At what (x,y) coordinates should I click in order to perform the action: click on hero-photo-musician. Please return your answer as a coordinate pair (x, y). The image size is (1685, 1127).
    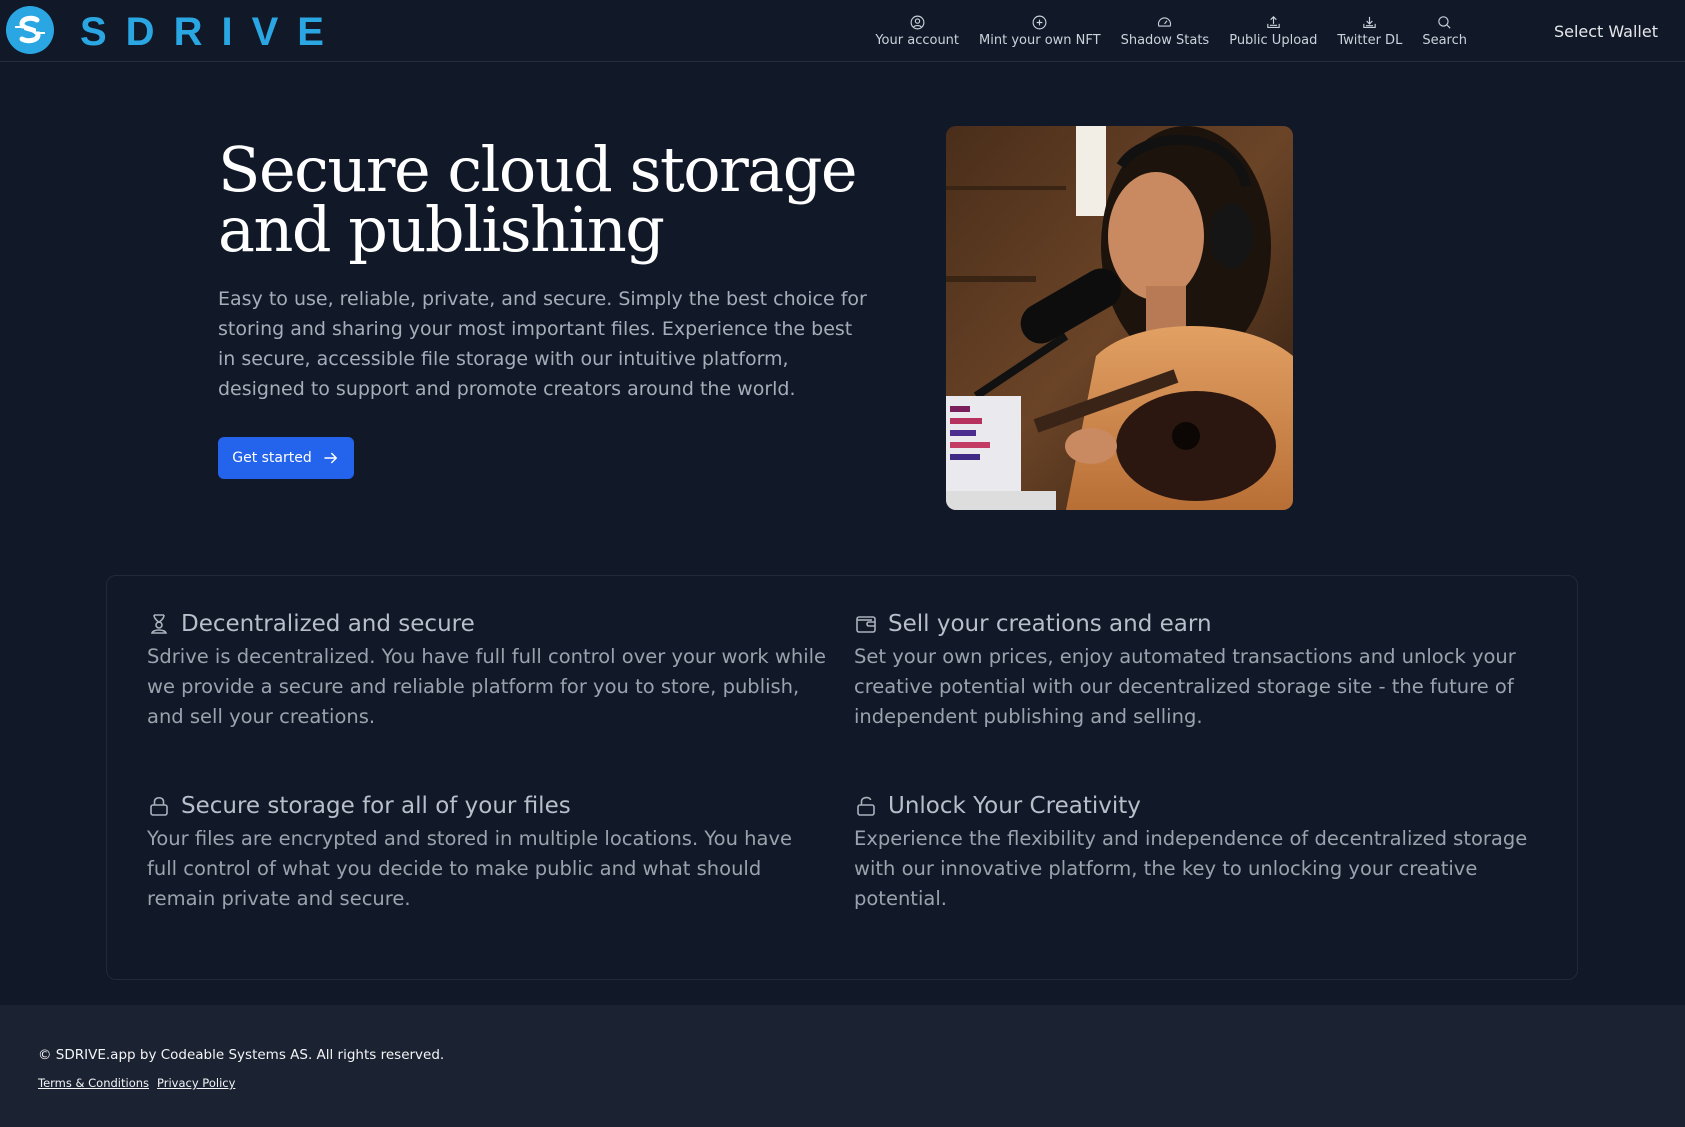
    Looking at the image, I should click on (1119, 318).